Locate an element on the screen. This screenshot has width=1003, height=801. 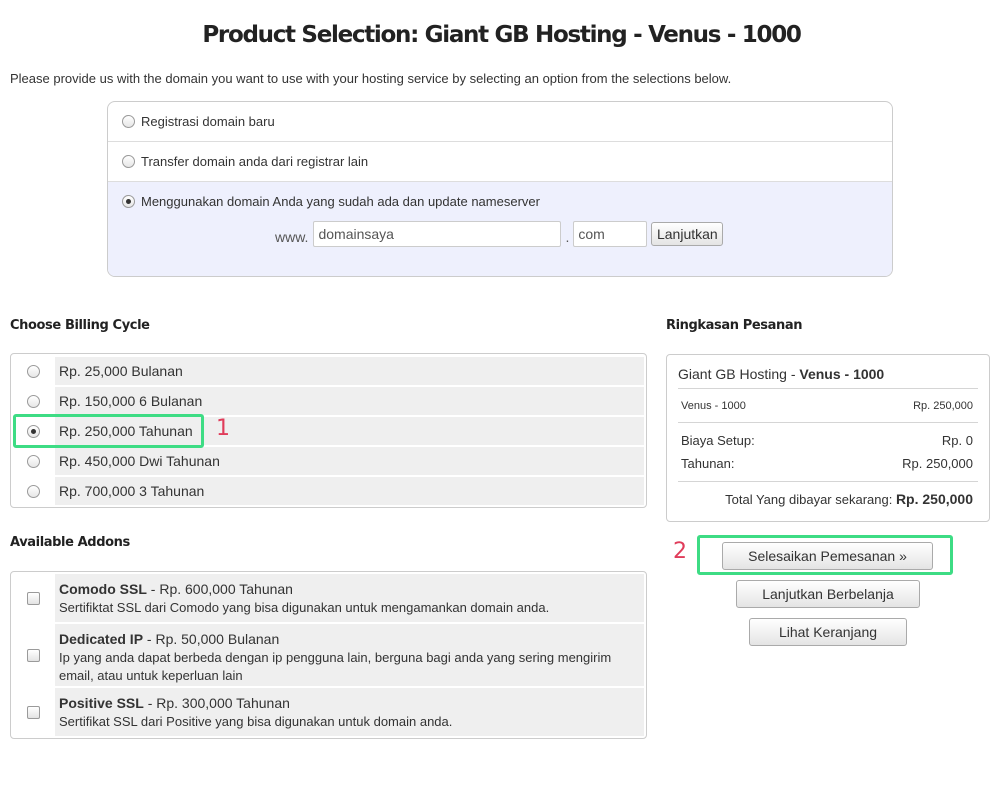
domain-entry-row: www. domainsaya . com Lanjutkan is located at coordinates (499, 234).